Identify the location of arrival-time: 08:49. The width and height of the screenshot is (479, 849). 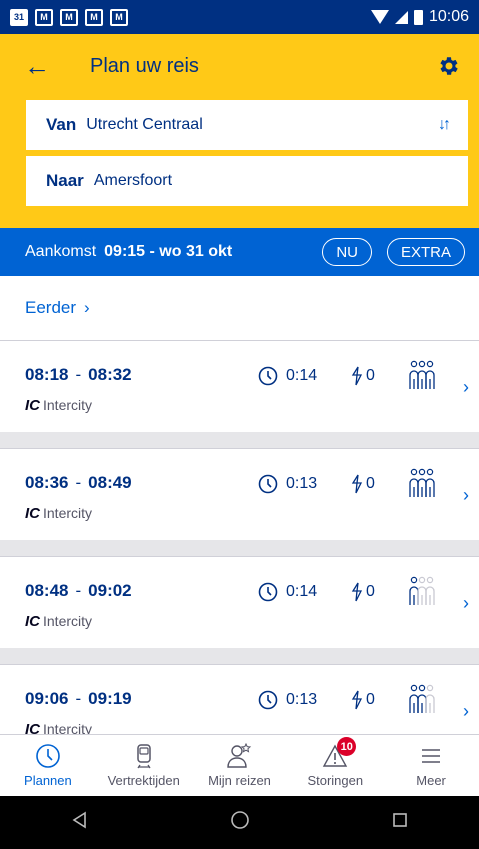
(110, 482).